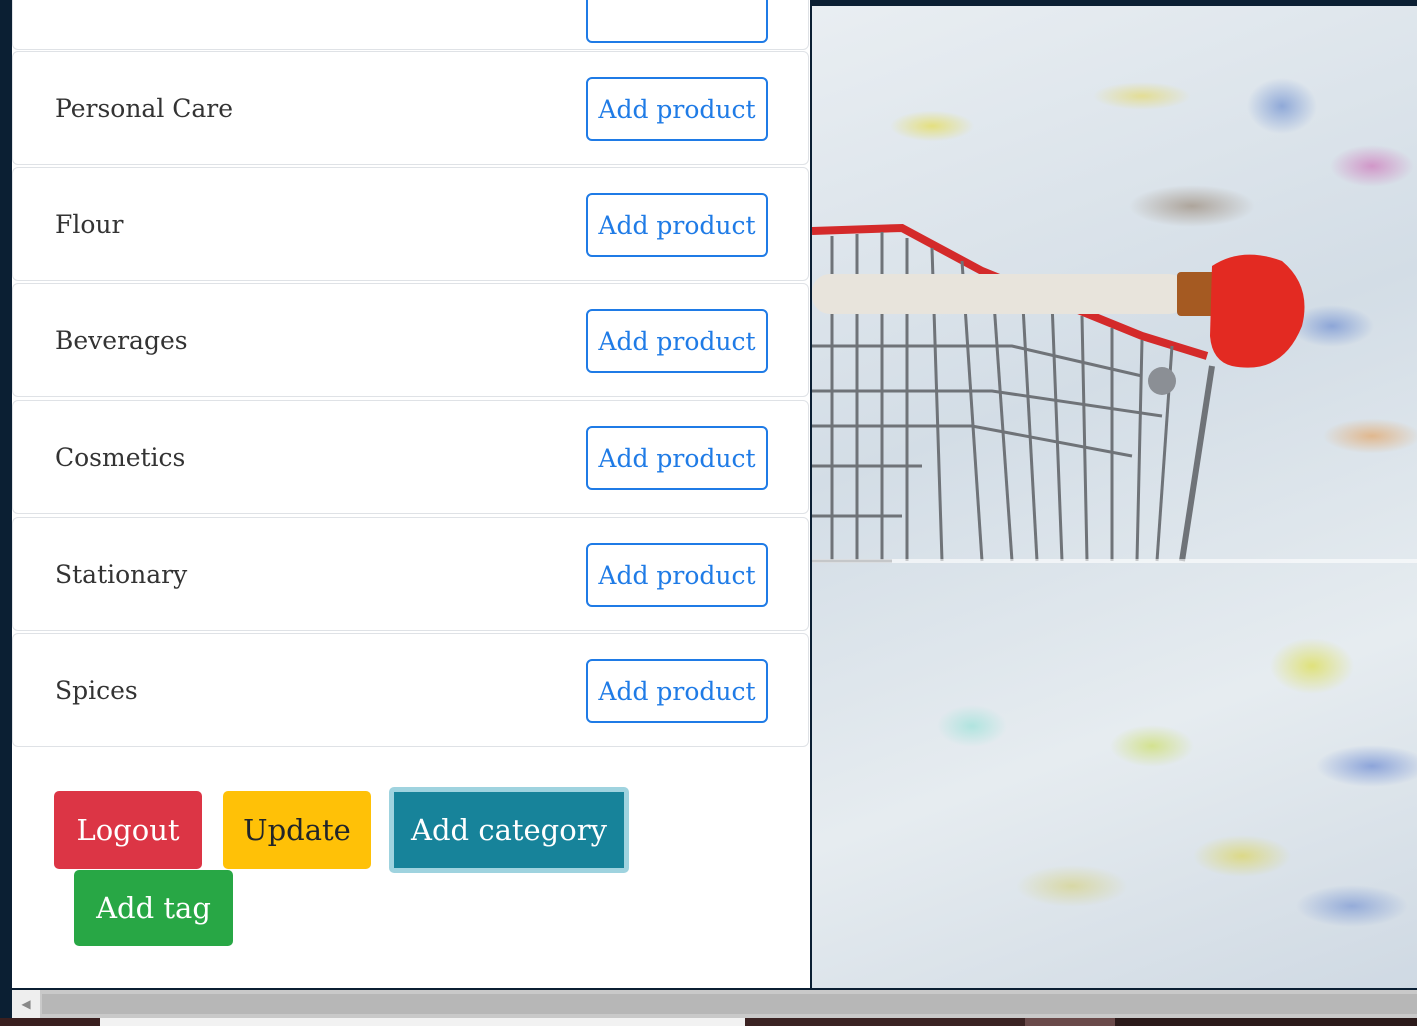  What do you see at coordinates (677, 21) in the screenshot?
I see `add-product-button` at bounding box center [677, 21].